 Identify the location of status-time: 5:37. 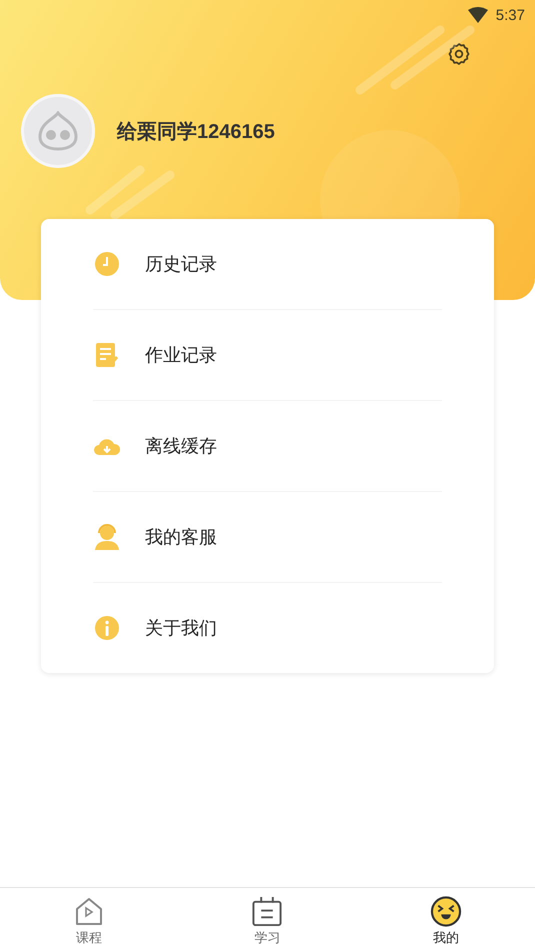
(510, 15).